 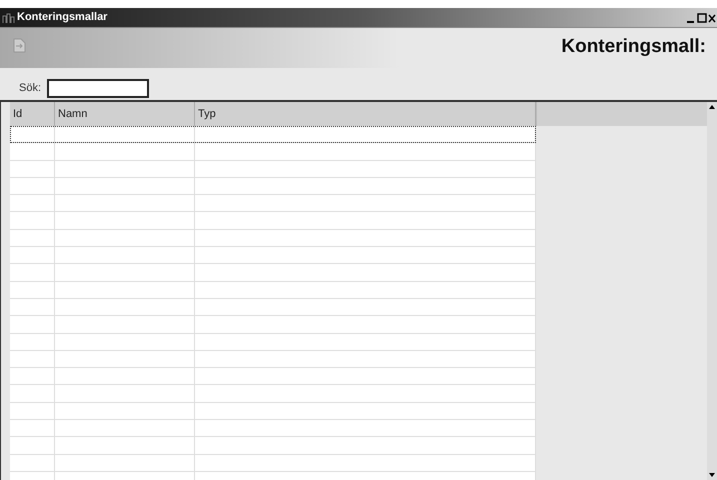 What do you see at coordinates (9, 18) in the screenshot?
I see `app-icon` at bounding box center [9, 18].